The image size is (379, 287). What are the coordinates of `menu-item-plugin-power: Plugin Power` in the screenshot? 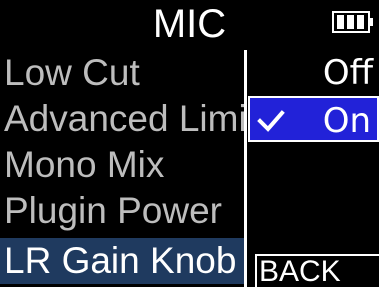 It's located at (122, 211).